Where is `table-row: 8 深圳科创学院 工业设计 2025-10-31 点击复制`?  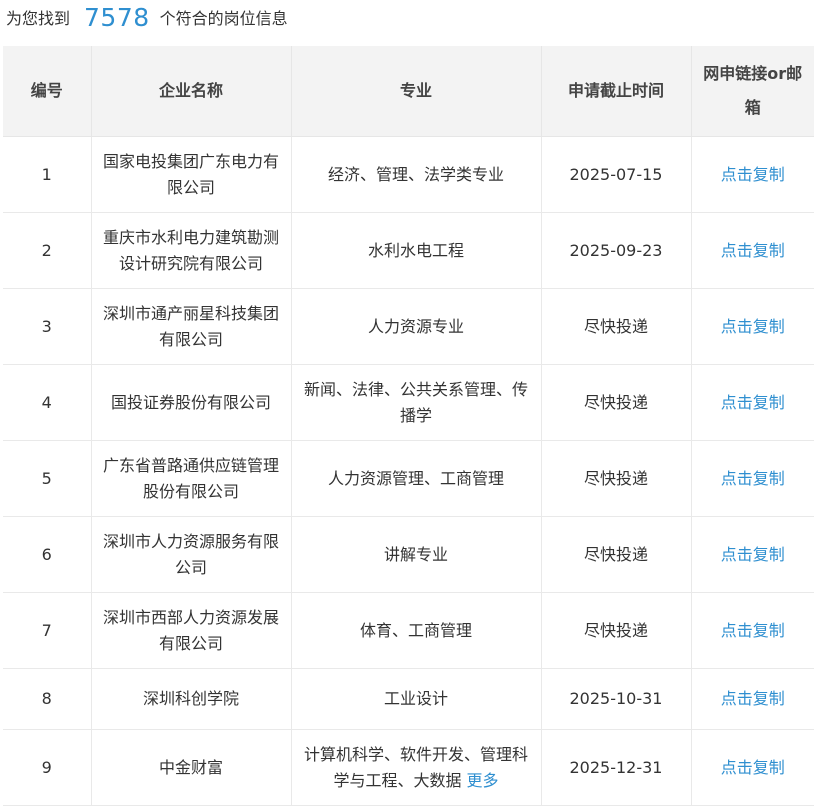 table-row: 8 深圳科创学院 工业设计 2025-10-31 点击复制 is located at coordinates (408, 699).